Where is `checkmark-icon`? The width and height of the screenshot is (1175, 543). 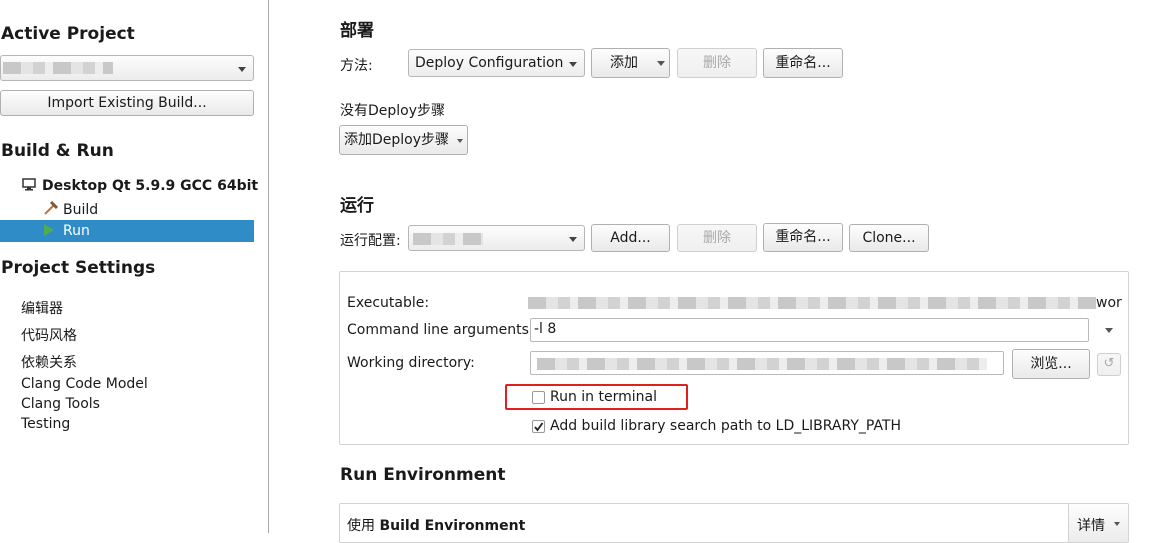
checkmark-icon is located at coordinates (539, 427).